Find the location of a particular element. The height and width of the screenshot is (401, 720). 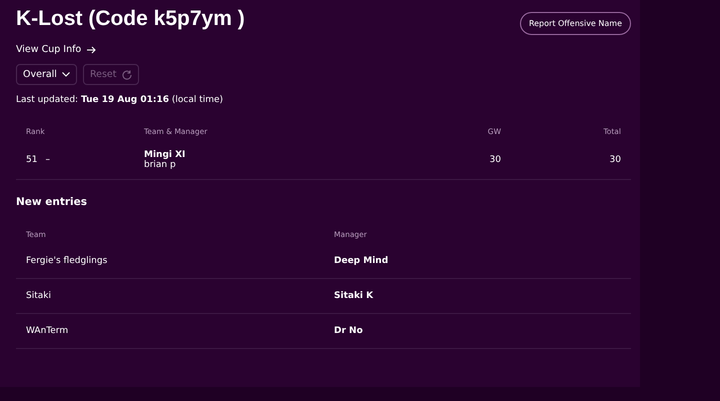

movement-indicator: – is located at coordinates (47, 160).